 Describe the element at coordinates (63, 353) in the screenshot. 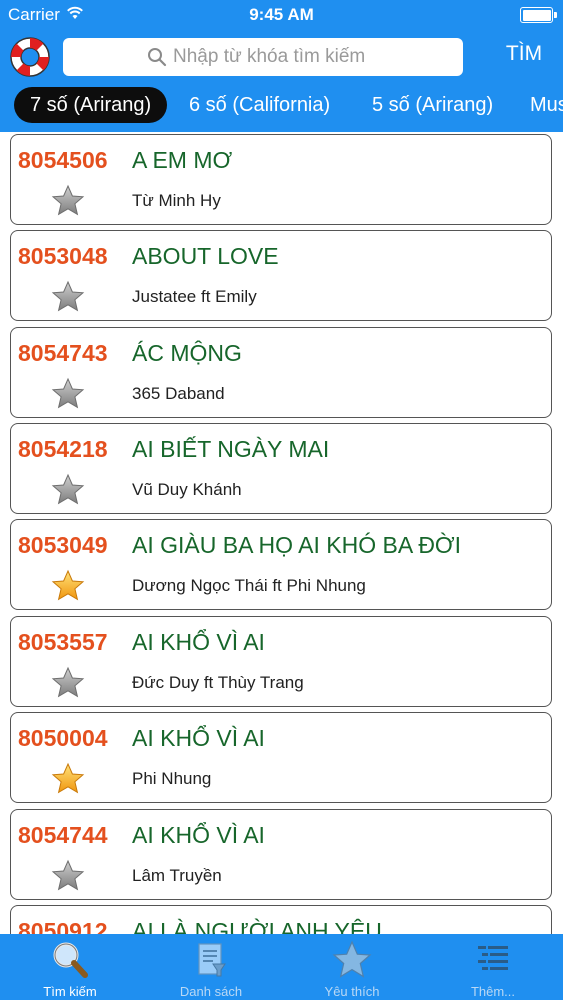

I see `song-code: 8054743` at that location.